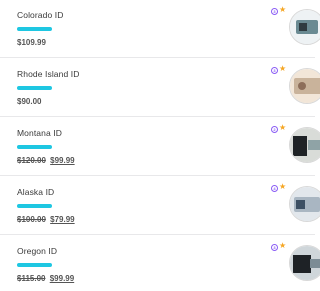 The width and height of the screenshot is (320, 291). I want to click on product-price: $90.00, so click(29, 101).